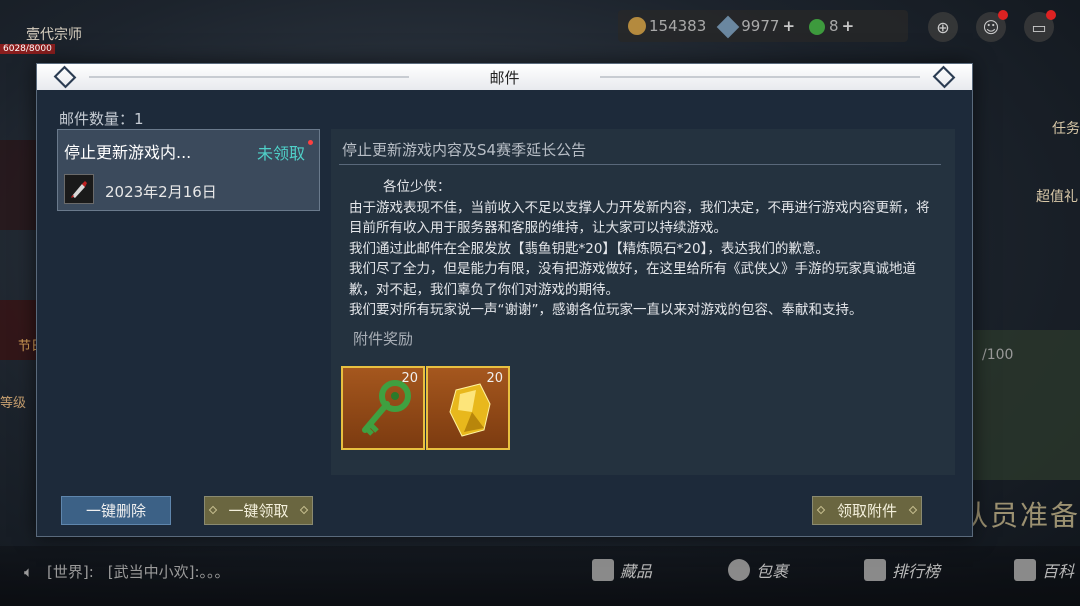 This screenshot has height=606, width=1080. I want to click on coin-currency: 154383, so click(667, 26).